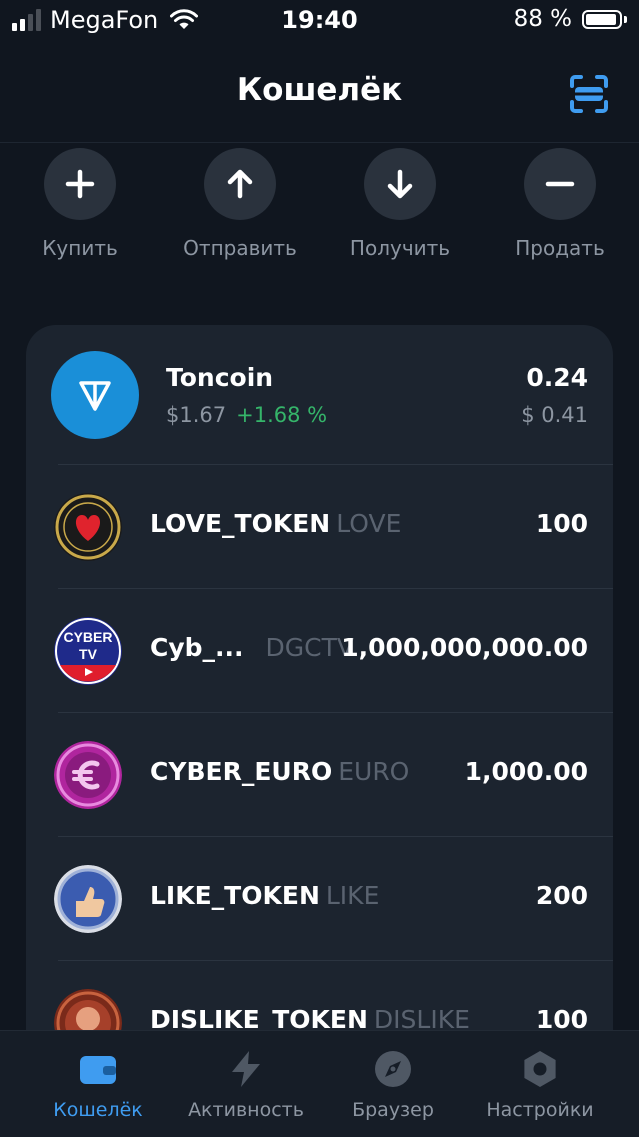 This screenshot has height=1137, width=639. What do you see at coordinates (88, 654) in the screenshot?
I see `cyber-icon-text-bottom: TV` at bounding box center [88, 654].